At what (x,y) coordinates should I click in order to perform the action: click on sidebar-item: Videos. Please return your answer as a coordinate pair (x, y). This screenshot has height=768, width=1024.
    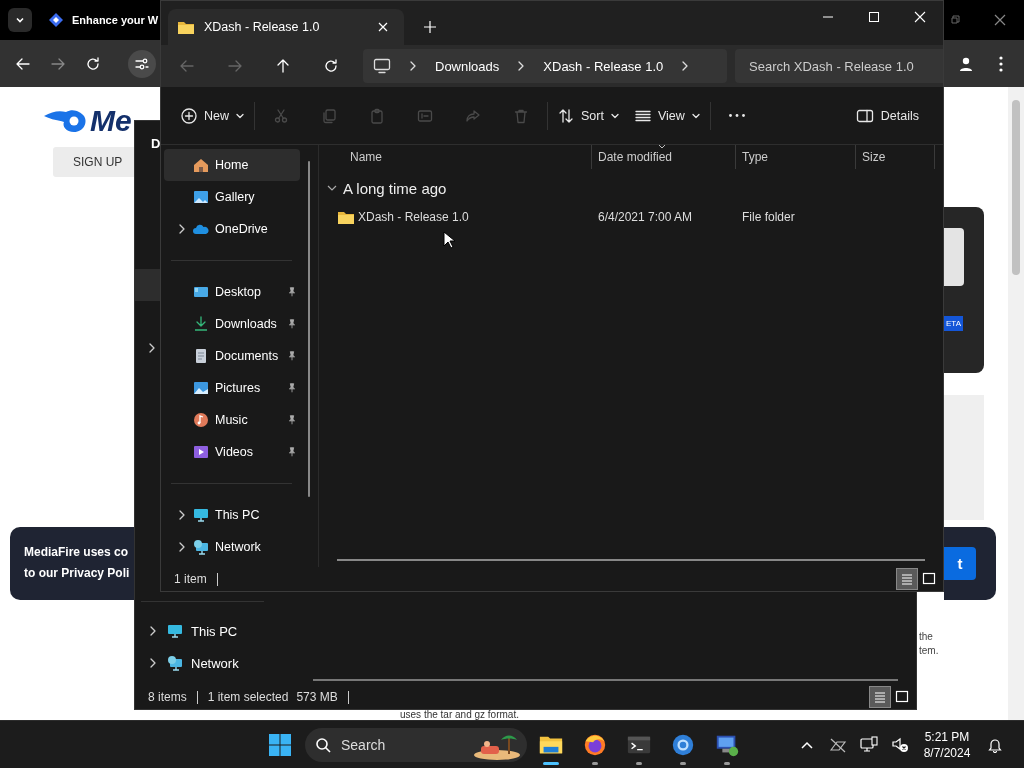
    Looking at the image, I should click on (232, 452).